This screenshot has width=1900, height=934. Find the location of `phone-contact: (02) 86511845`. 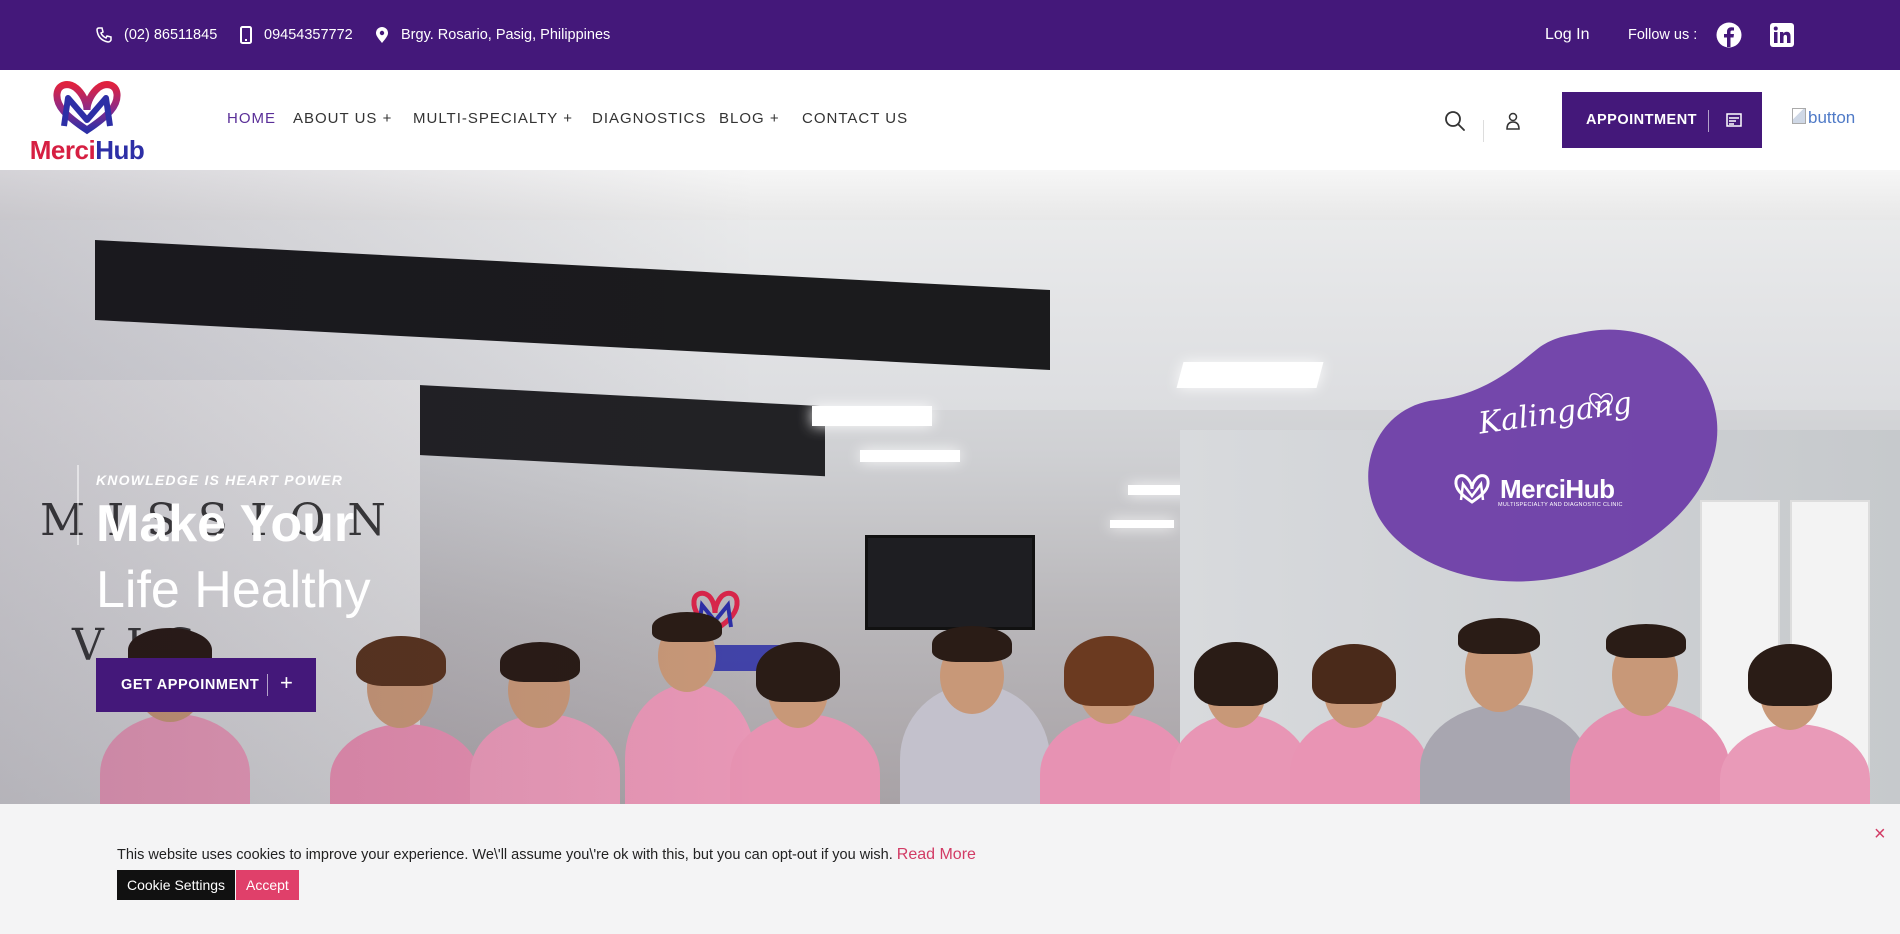

phone-contact: (02) 86511845 is located at coordinates (156, 35).